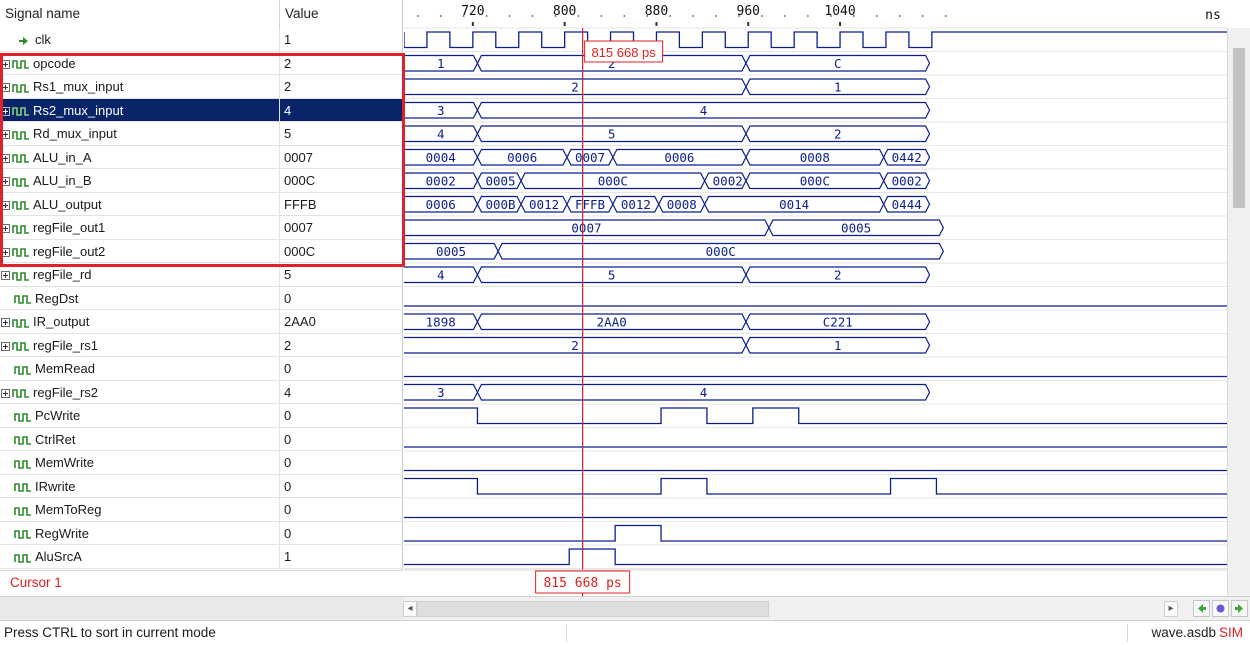  What do you see at coordinates (441, 180) in the screenshot?
I see `bus-value-label: 0002` at bounding box center [441, 180].